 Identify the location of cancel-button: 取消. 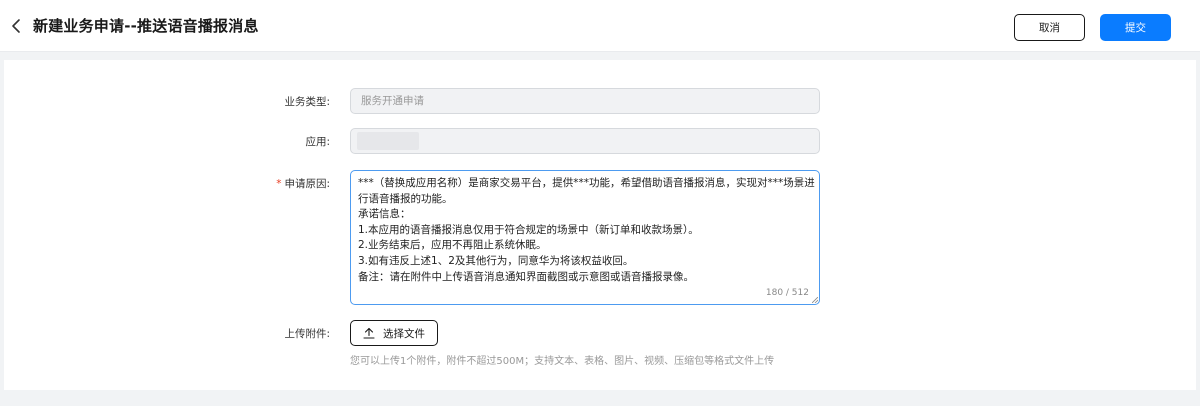
(1049, 27).